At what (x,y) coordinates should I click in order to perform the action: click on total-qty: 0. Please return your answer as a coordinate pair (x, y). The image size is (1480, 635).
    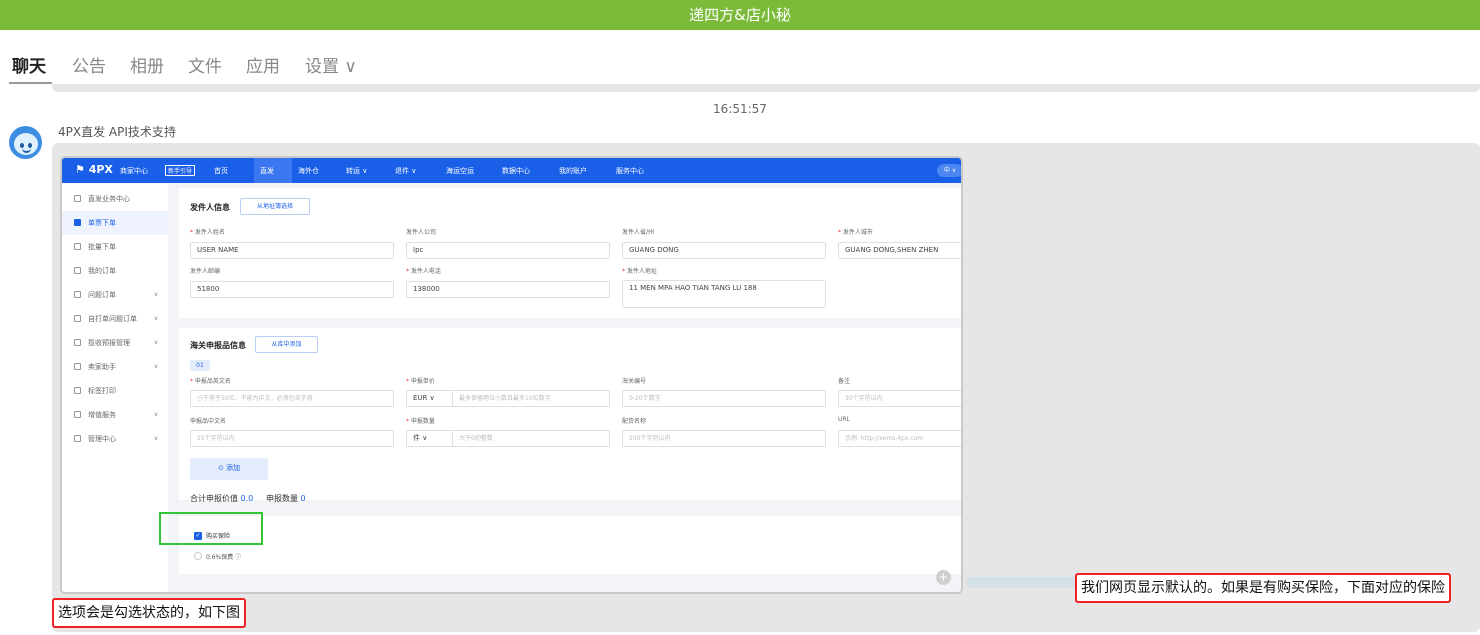
    Looking at the image, I should click on (303, 498).